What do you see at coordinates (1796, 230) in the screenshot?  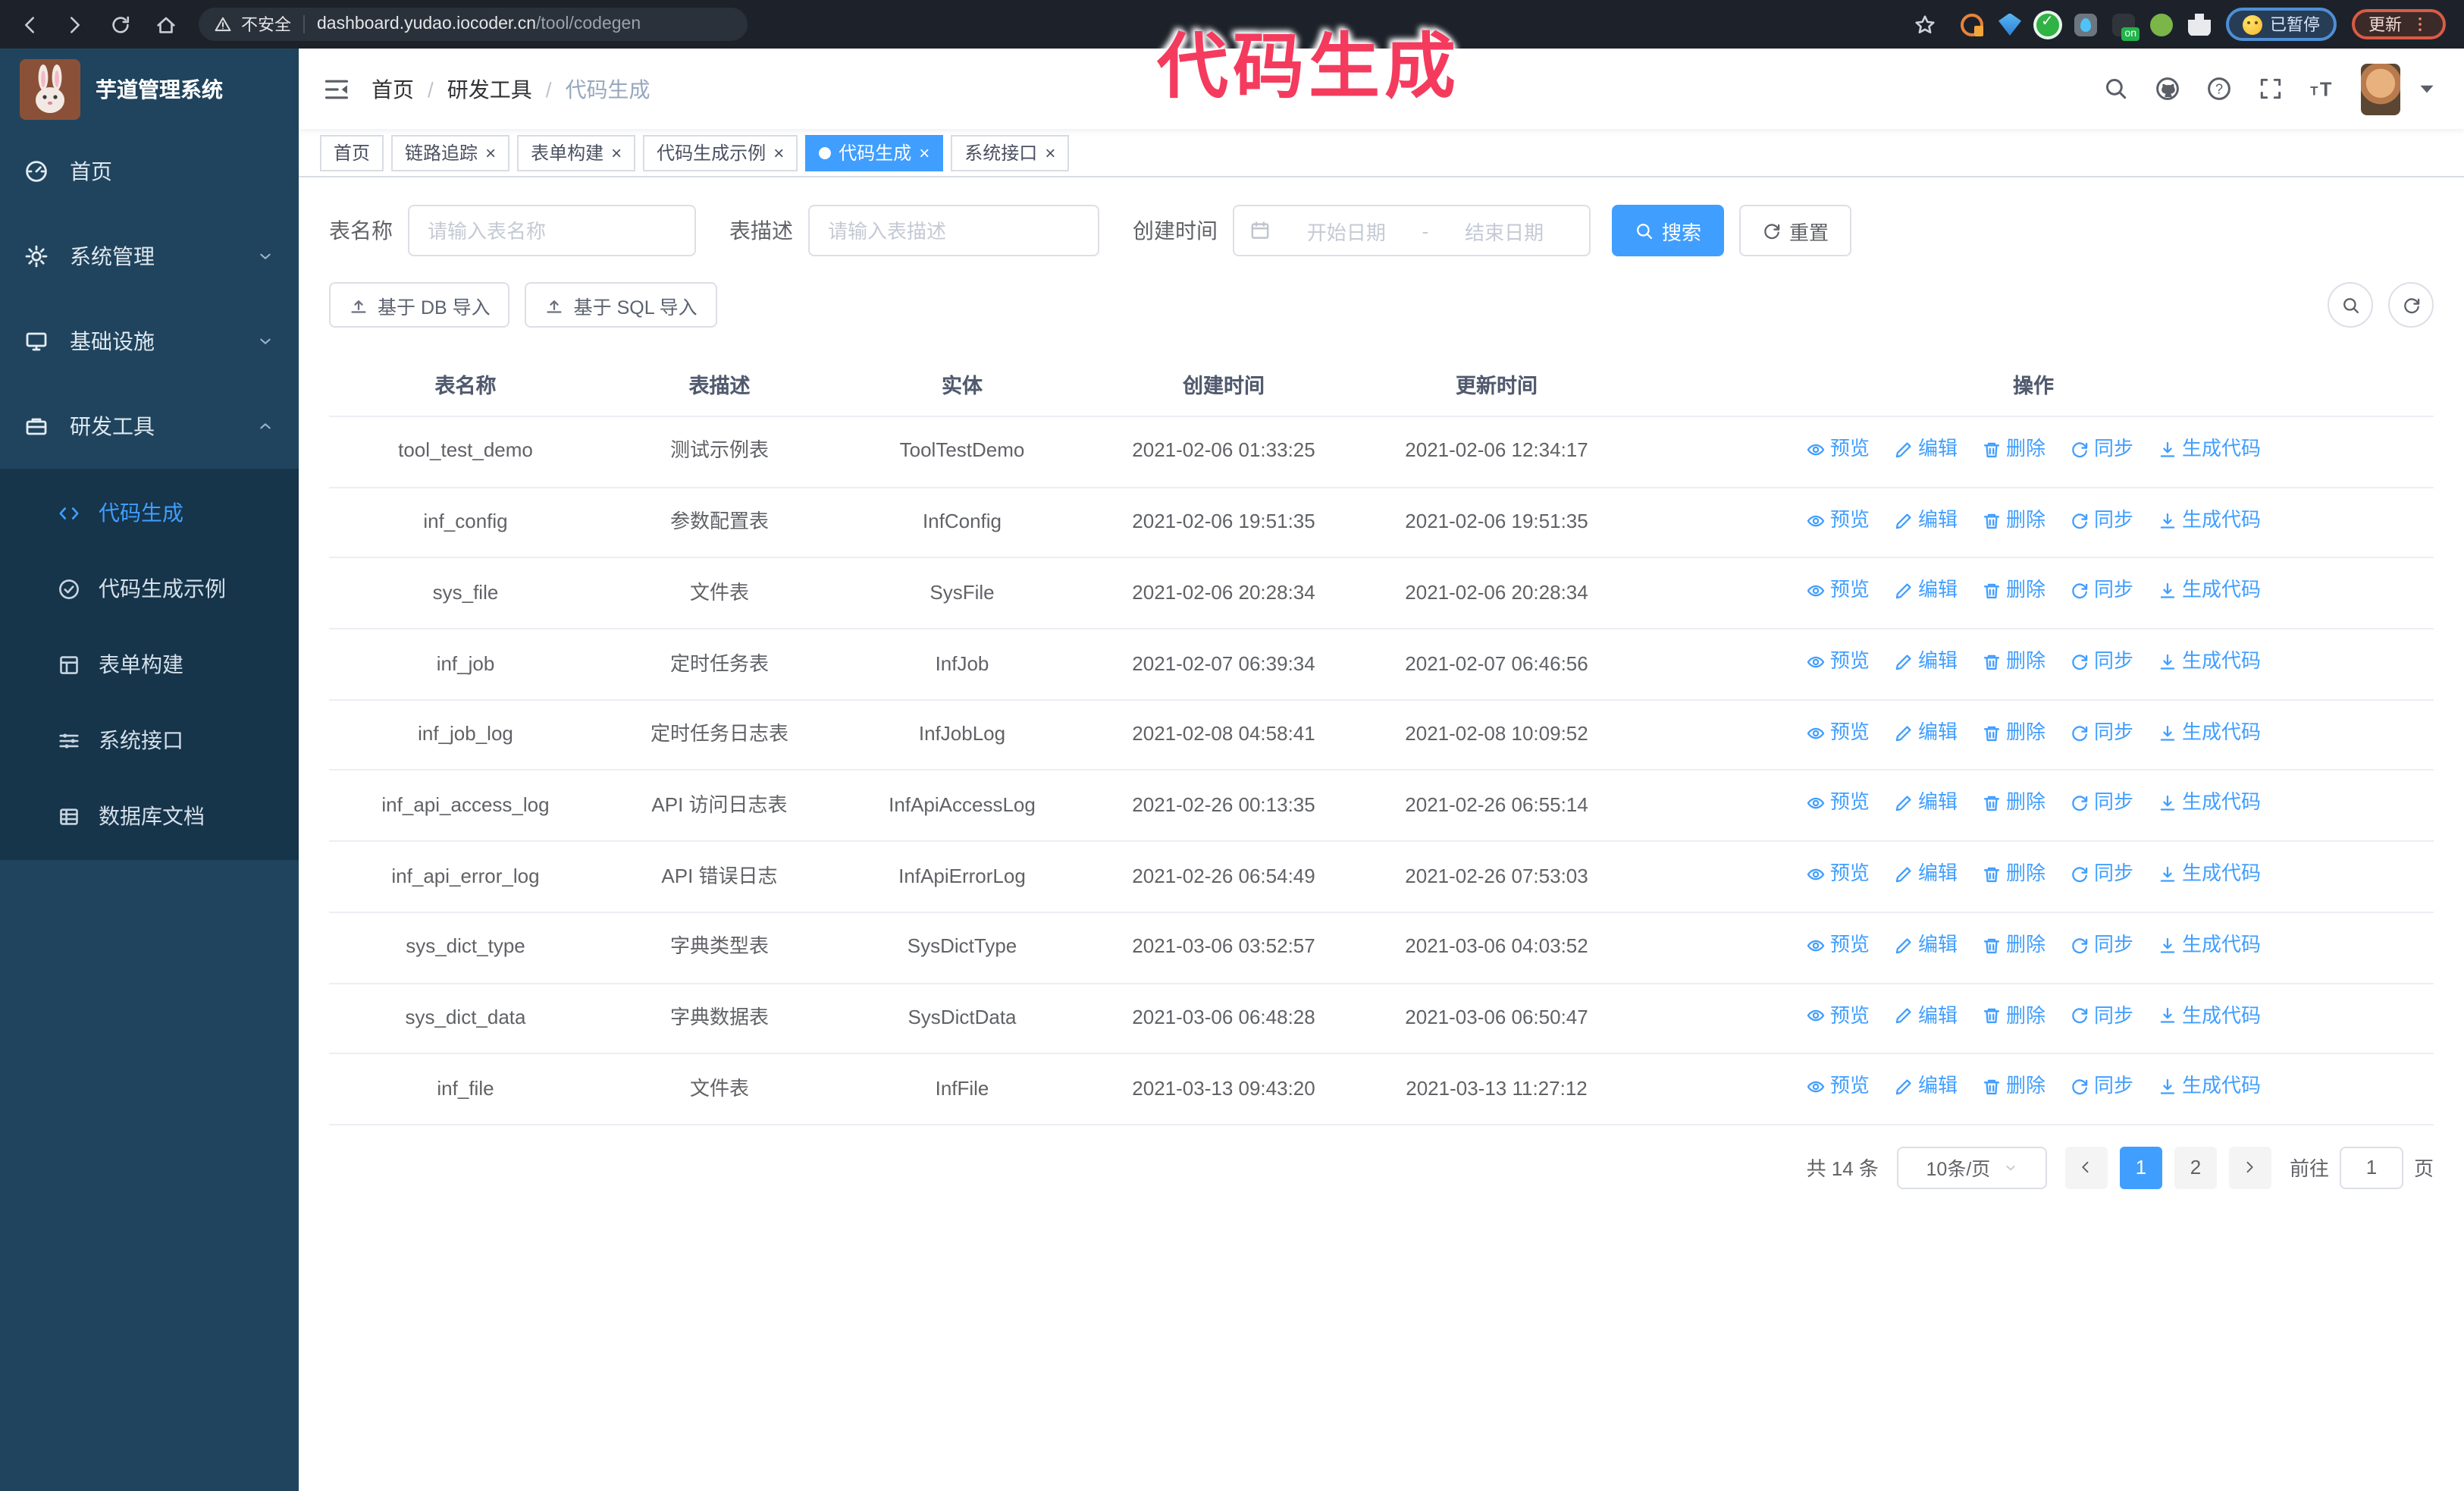 I see `reset-button: 重置` at bounding box center [1796, 230].